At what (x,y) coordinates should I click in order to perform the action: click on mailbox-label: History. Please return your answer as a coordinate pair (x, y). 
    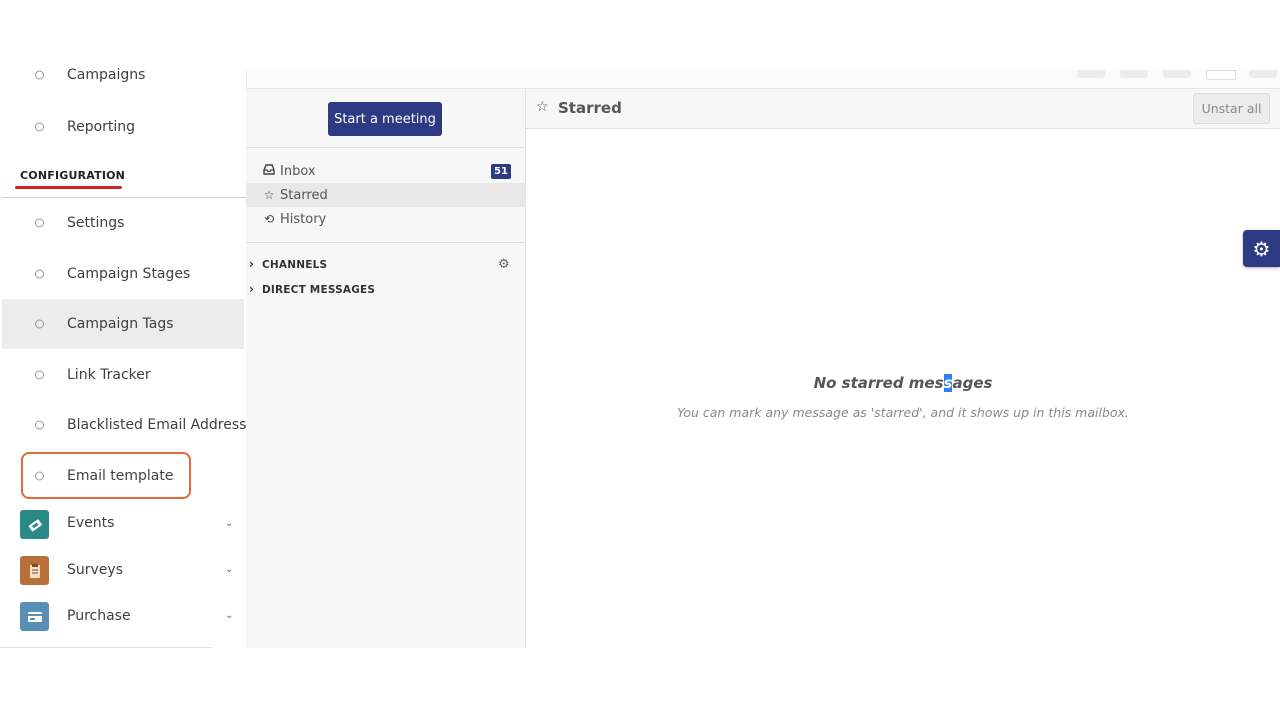
    Looking at the image, I should click on (303, 219).